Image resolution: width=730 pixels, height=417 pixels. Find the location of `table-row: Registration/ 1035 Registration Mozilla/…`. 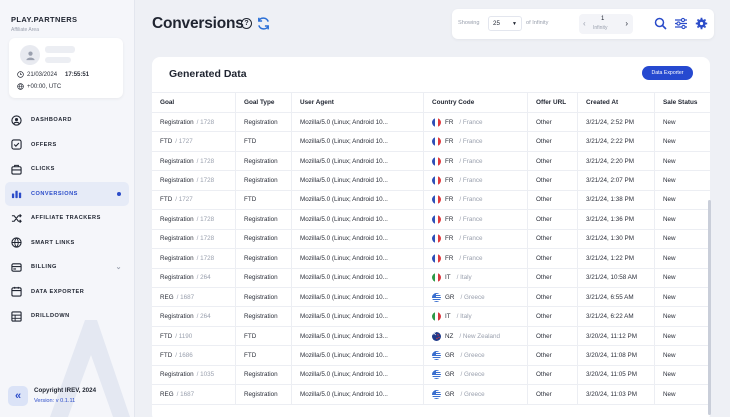

table-row: Registration/ 1035 Registration Mozilla/… is located at coordinates (431, 375).